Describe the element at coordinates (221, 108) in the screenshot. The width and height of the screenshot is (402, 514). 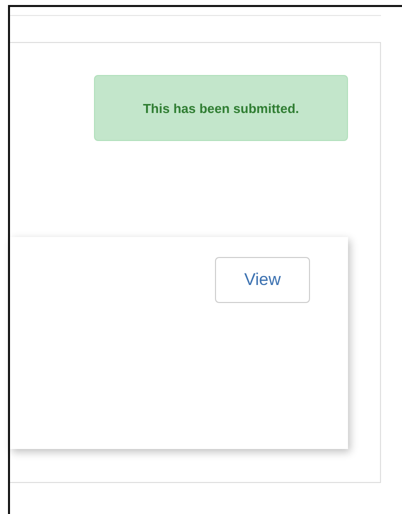
I see `success-alert: This has been submitted.` at that location.